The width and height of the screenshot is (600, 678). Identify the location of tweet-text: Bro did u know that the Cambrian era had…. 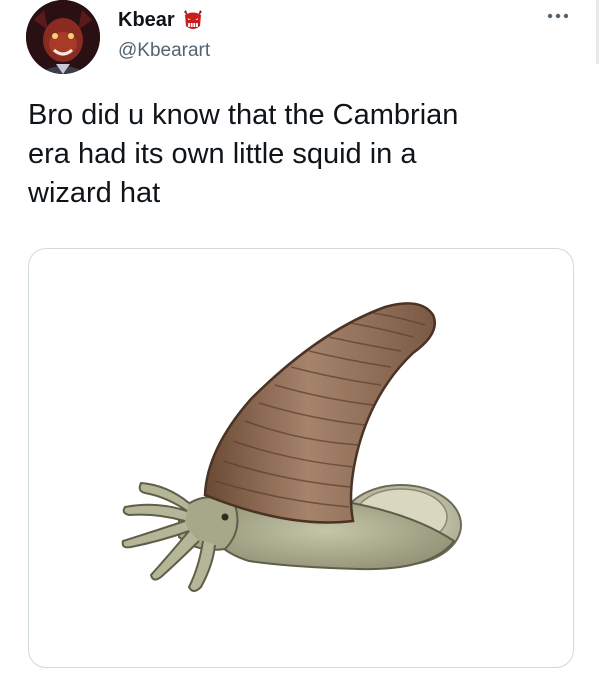
(243, 154).